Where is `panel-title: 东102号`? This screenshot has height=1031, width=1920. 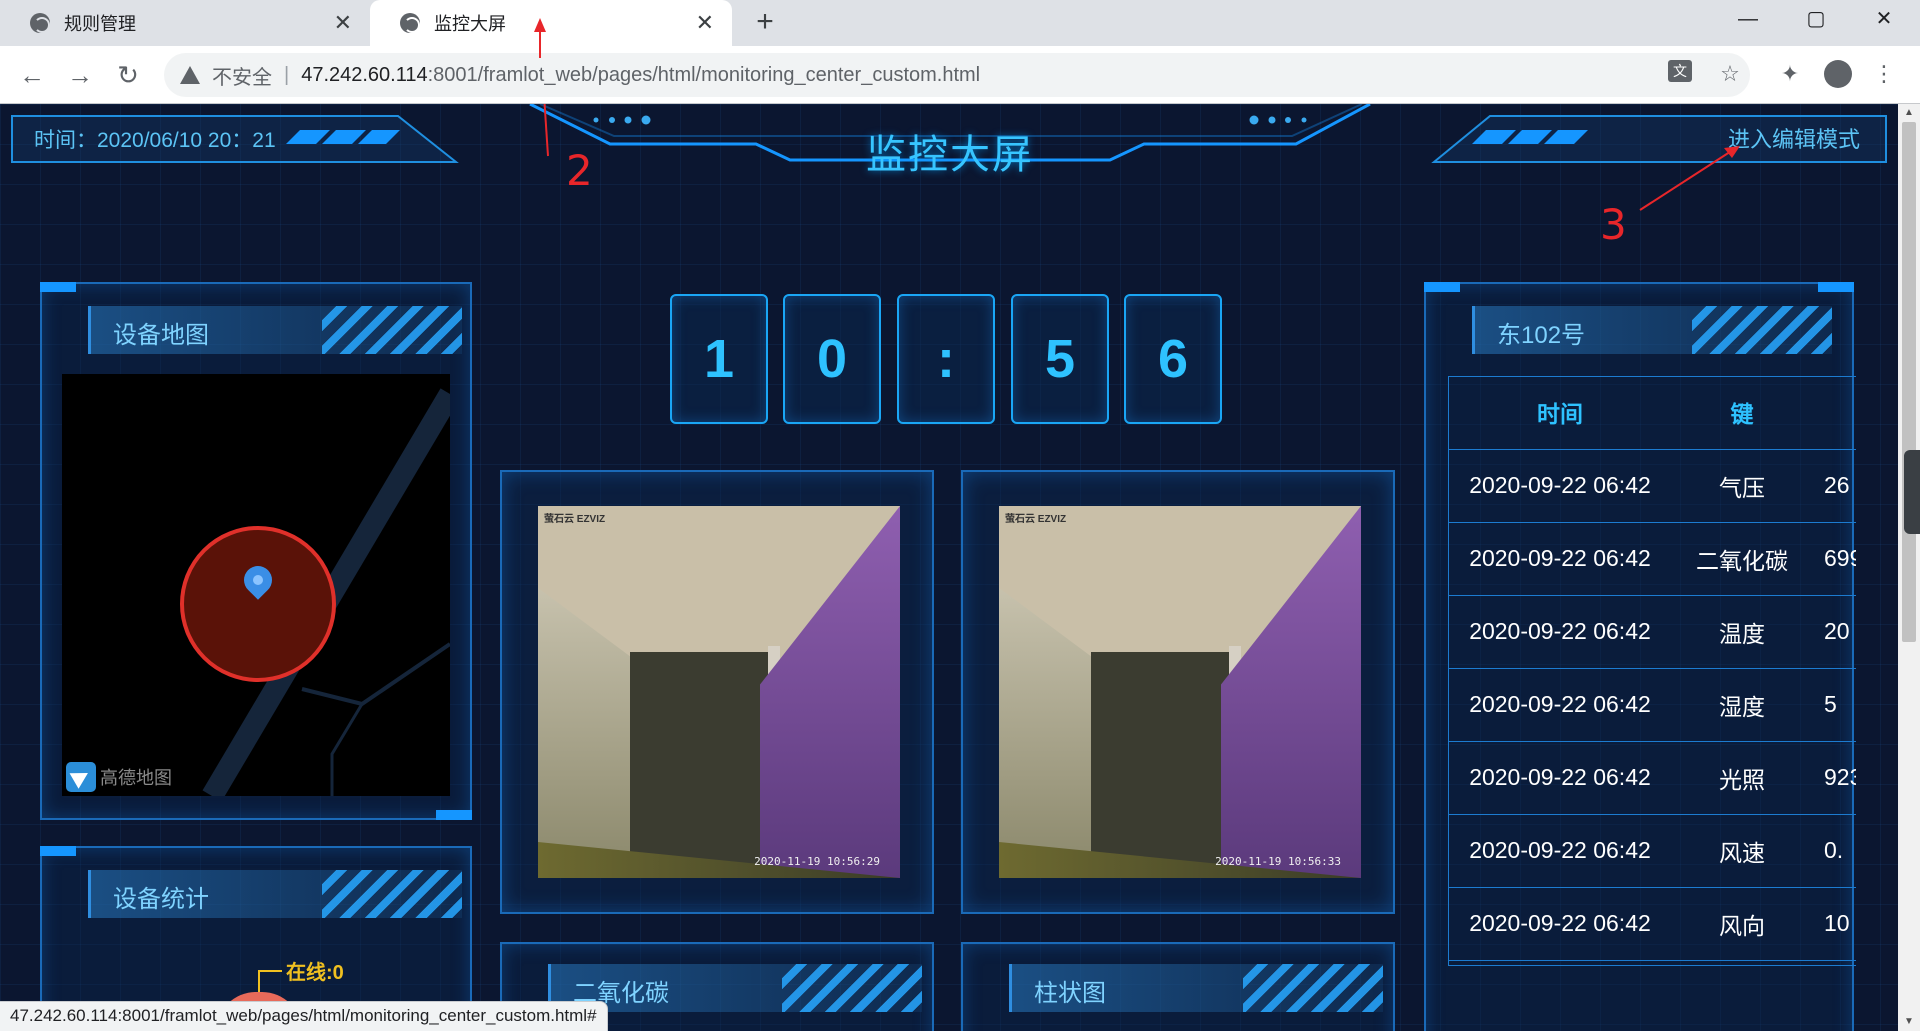
panel-title: 东102号 is located at coordinates (1541, 335).